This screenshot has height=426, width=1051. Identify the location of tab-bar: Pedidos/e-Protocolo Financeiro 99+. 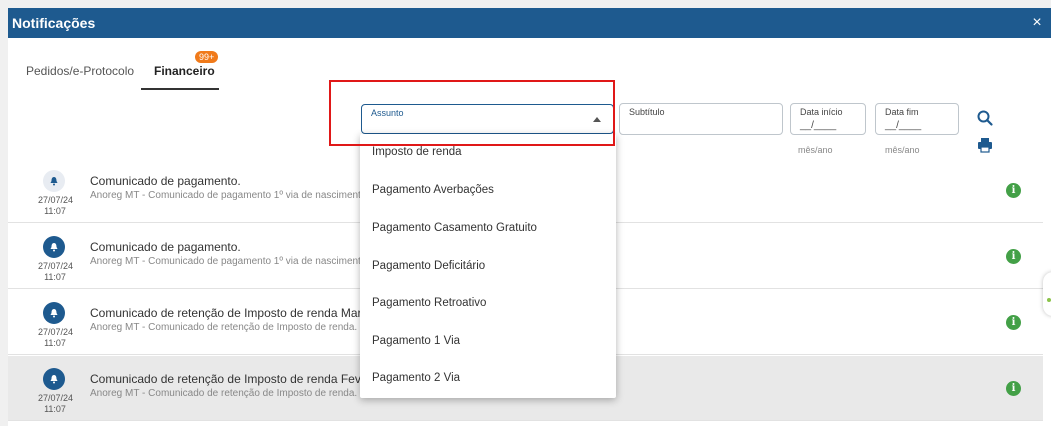
(529, 72).